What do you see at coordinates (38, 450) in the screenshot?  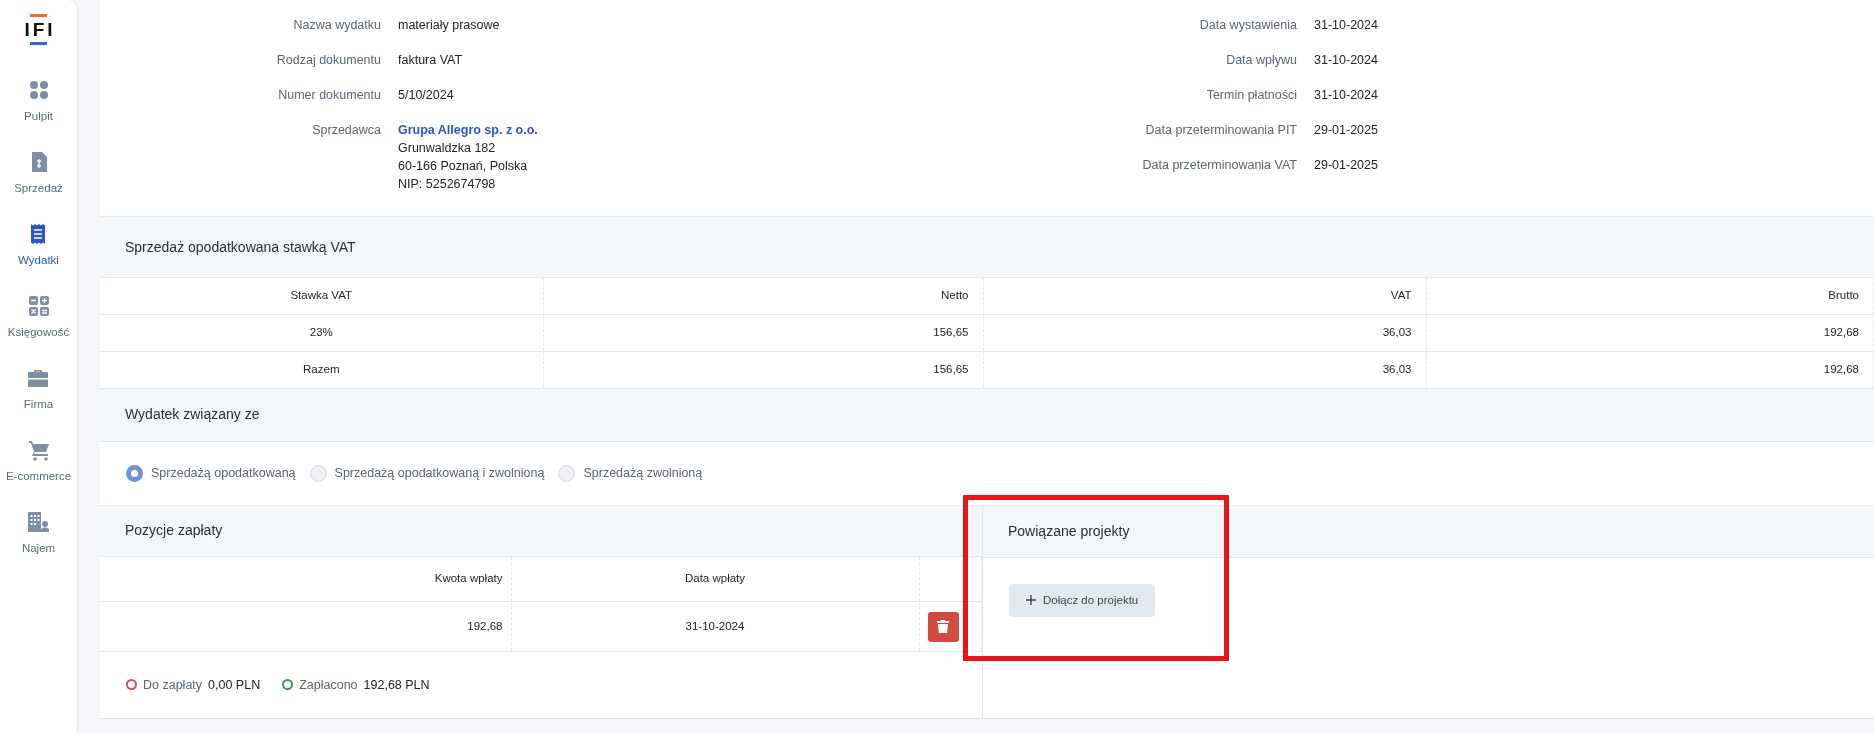 I see `cart-icon` at bounding box center [38, 450].